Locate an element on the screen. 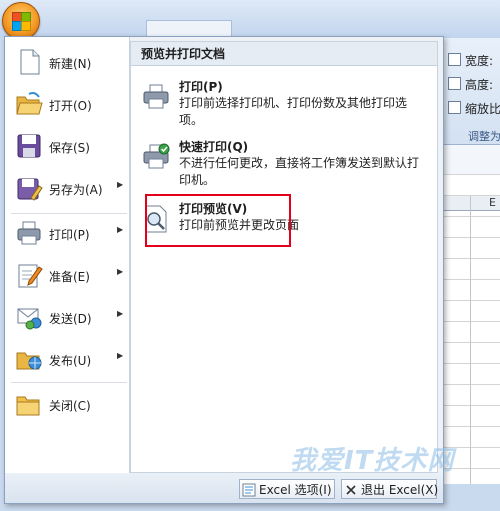  new-document-icon is located at coordinates (30, 62).